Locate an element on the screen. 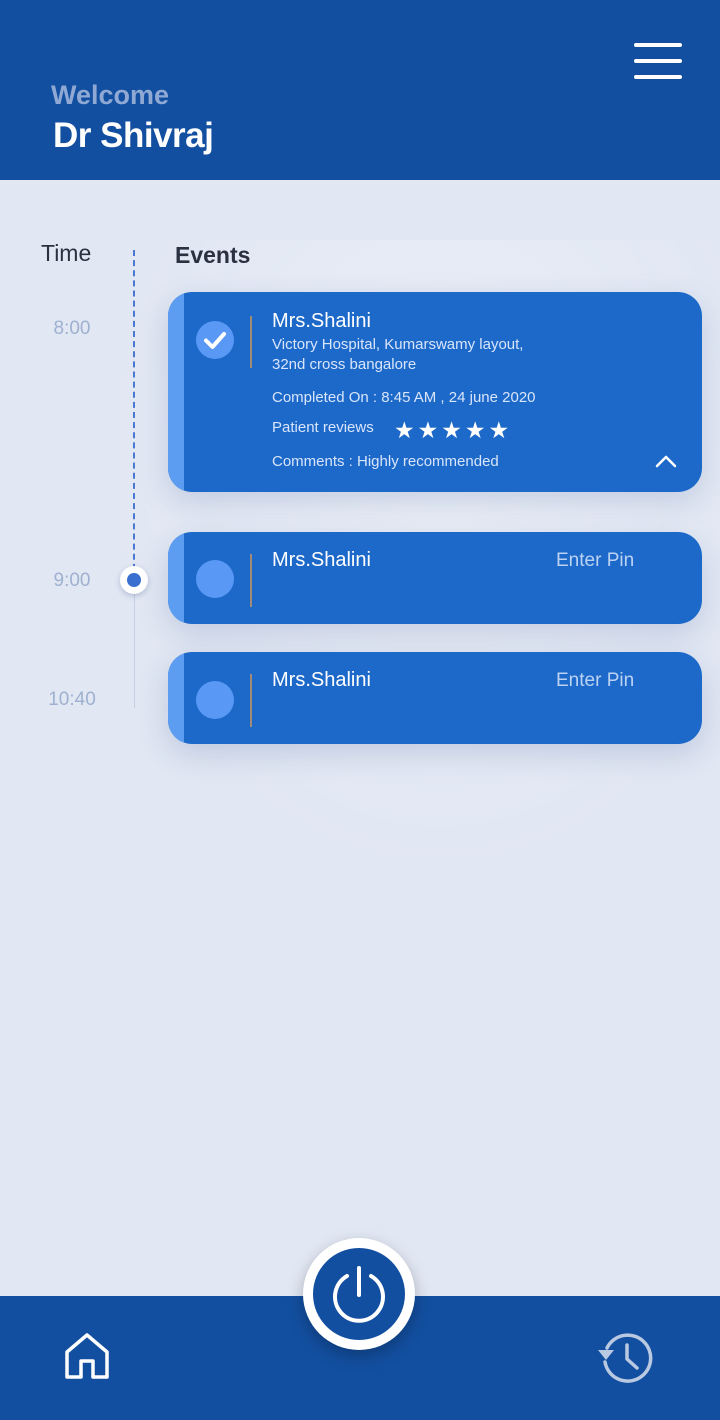 The width and height of the screenshot is (720, 1420). check-circle-icon is located at coordinates (215, 340).